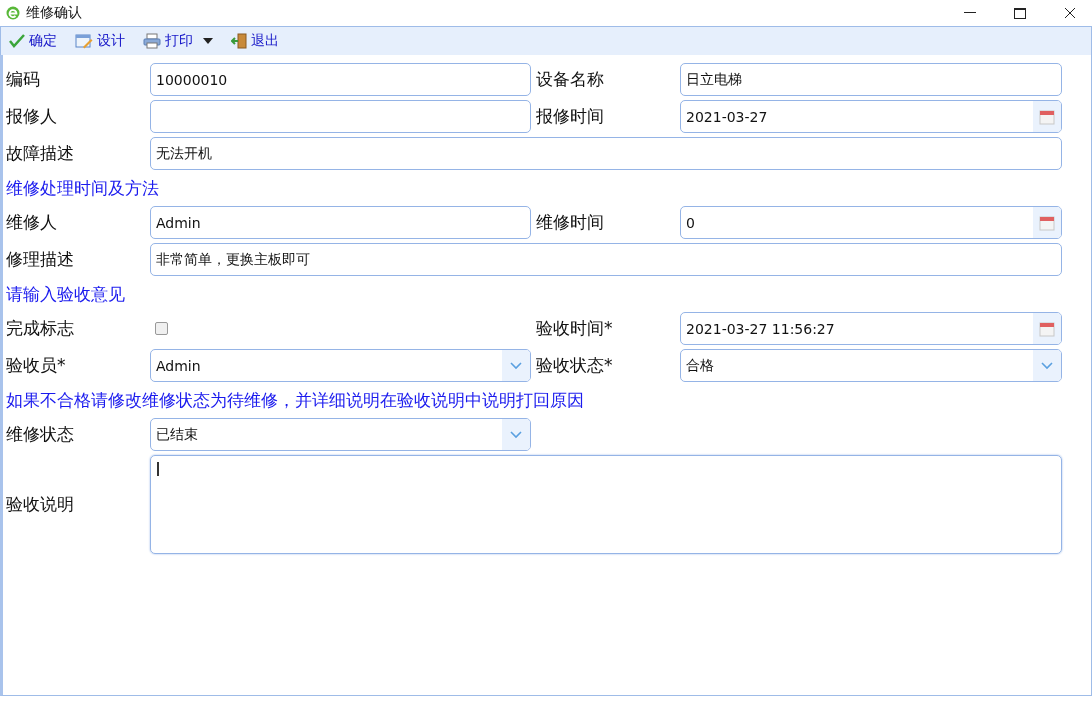  What do you see at coordinates (40, 504) in the screenshot?
I see `field-label: 验收说明` at bounding box center [40, 504].